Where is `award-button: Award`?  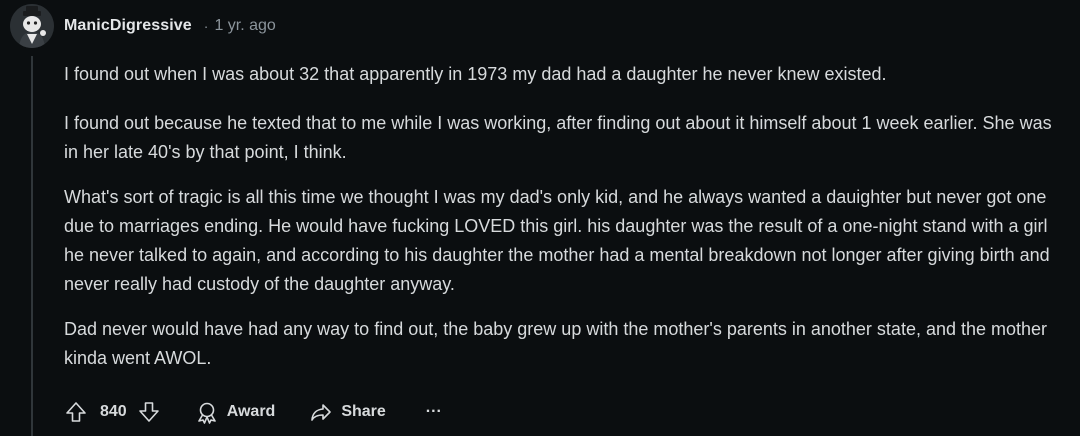 award-button: Award is located at coordinates (235, 412).